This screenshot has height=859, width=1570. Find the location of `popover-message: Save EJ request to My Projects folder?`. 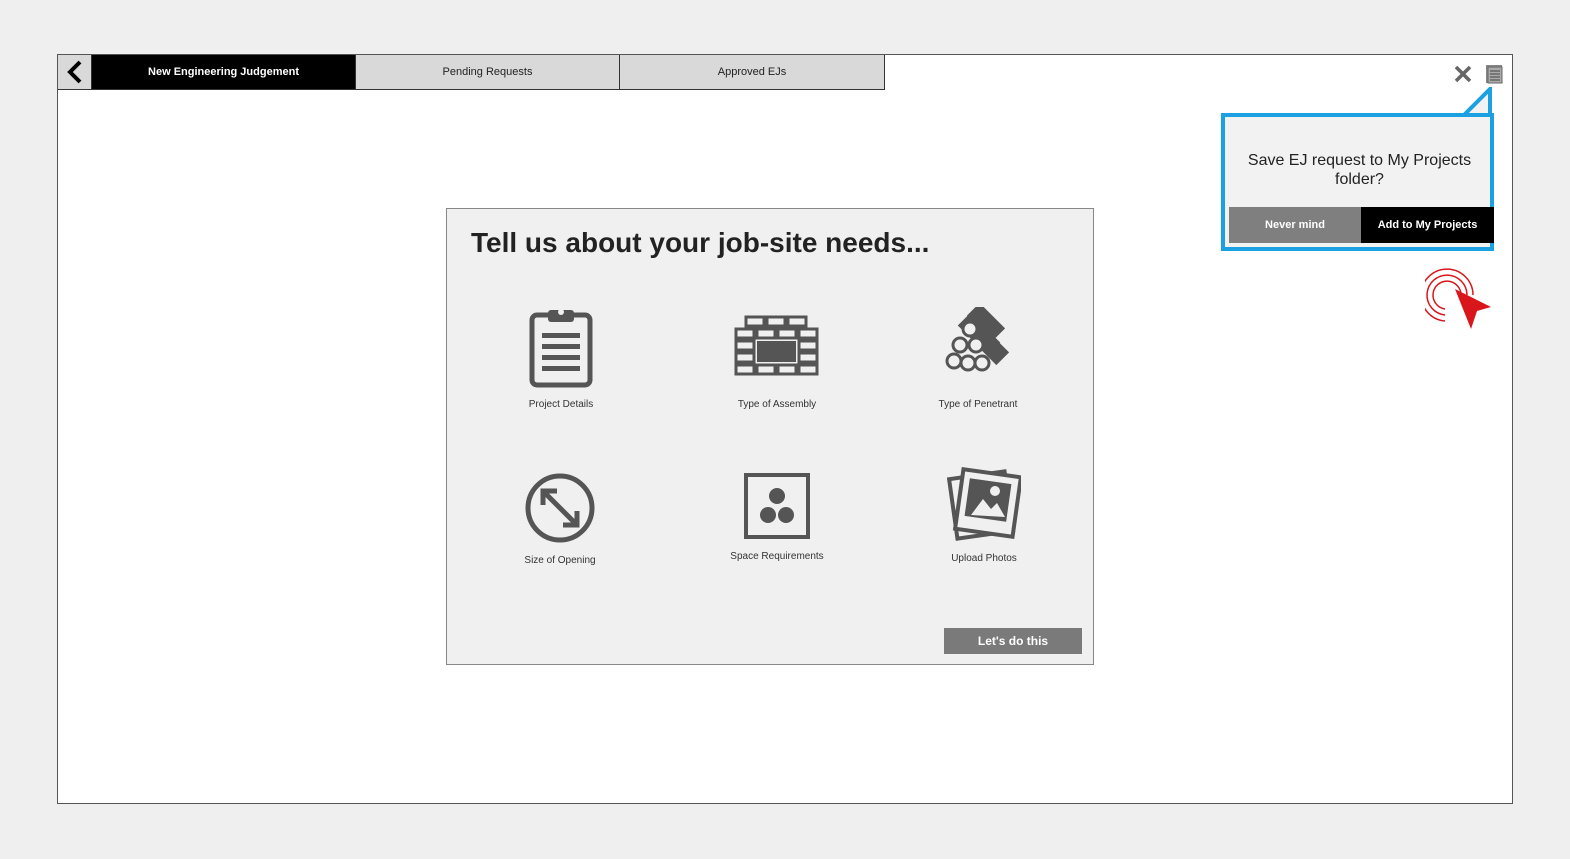

popover-message: Save EJ request to My Projects folder? is located at coordinates (1359, 170).